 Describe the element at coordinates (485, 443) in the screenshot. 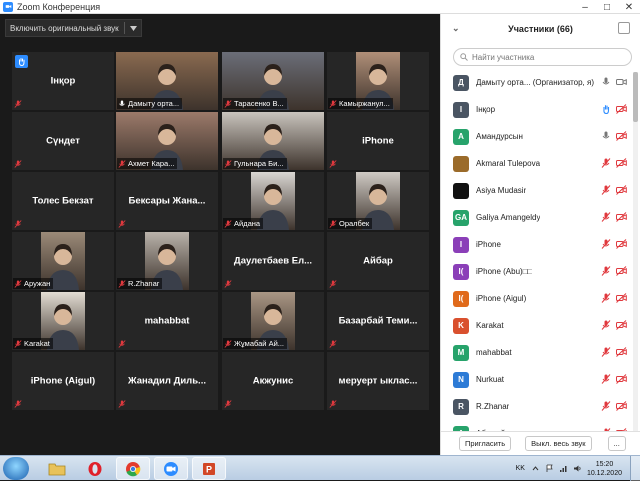

I see `invite-button: Пригласить` at that location.